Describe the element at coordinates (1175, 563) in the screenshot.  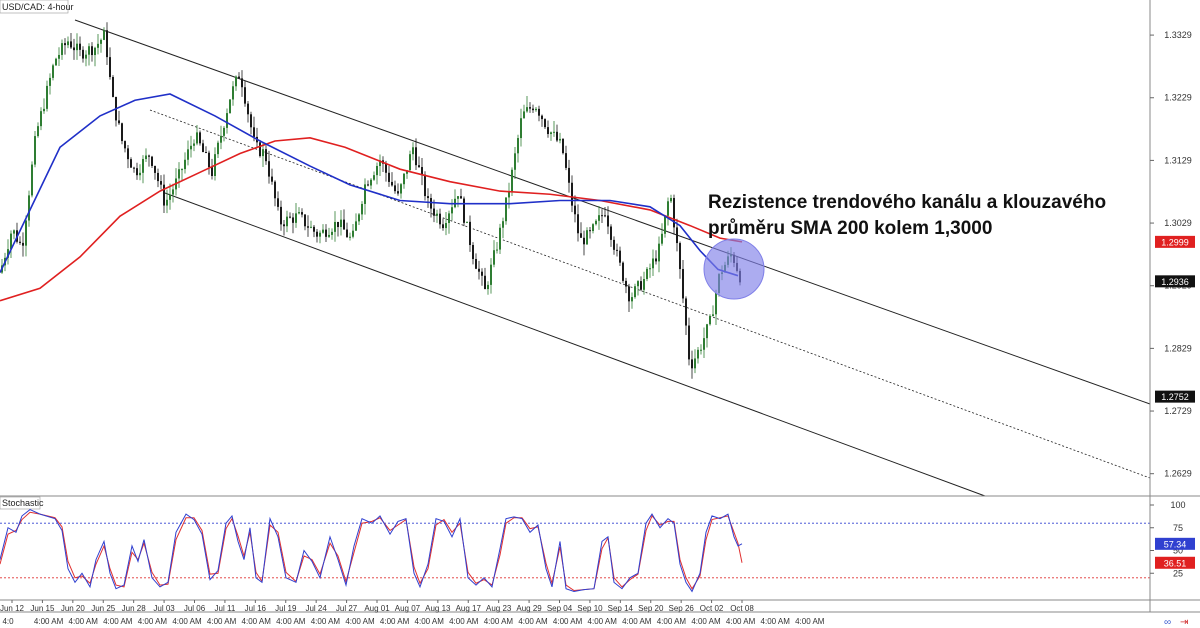
I see `stoch-tag-label: 36.51` at that location.